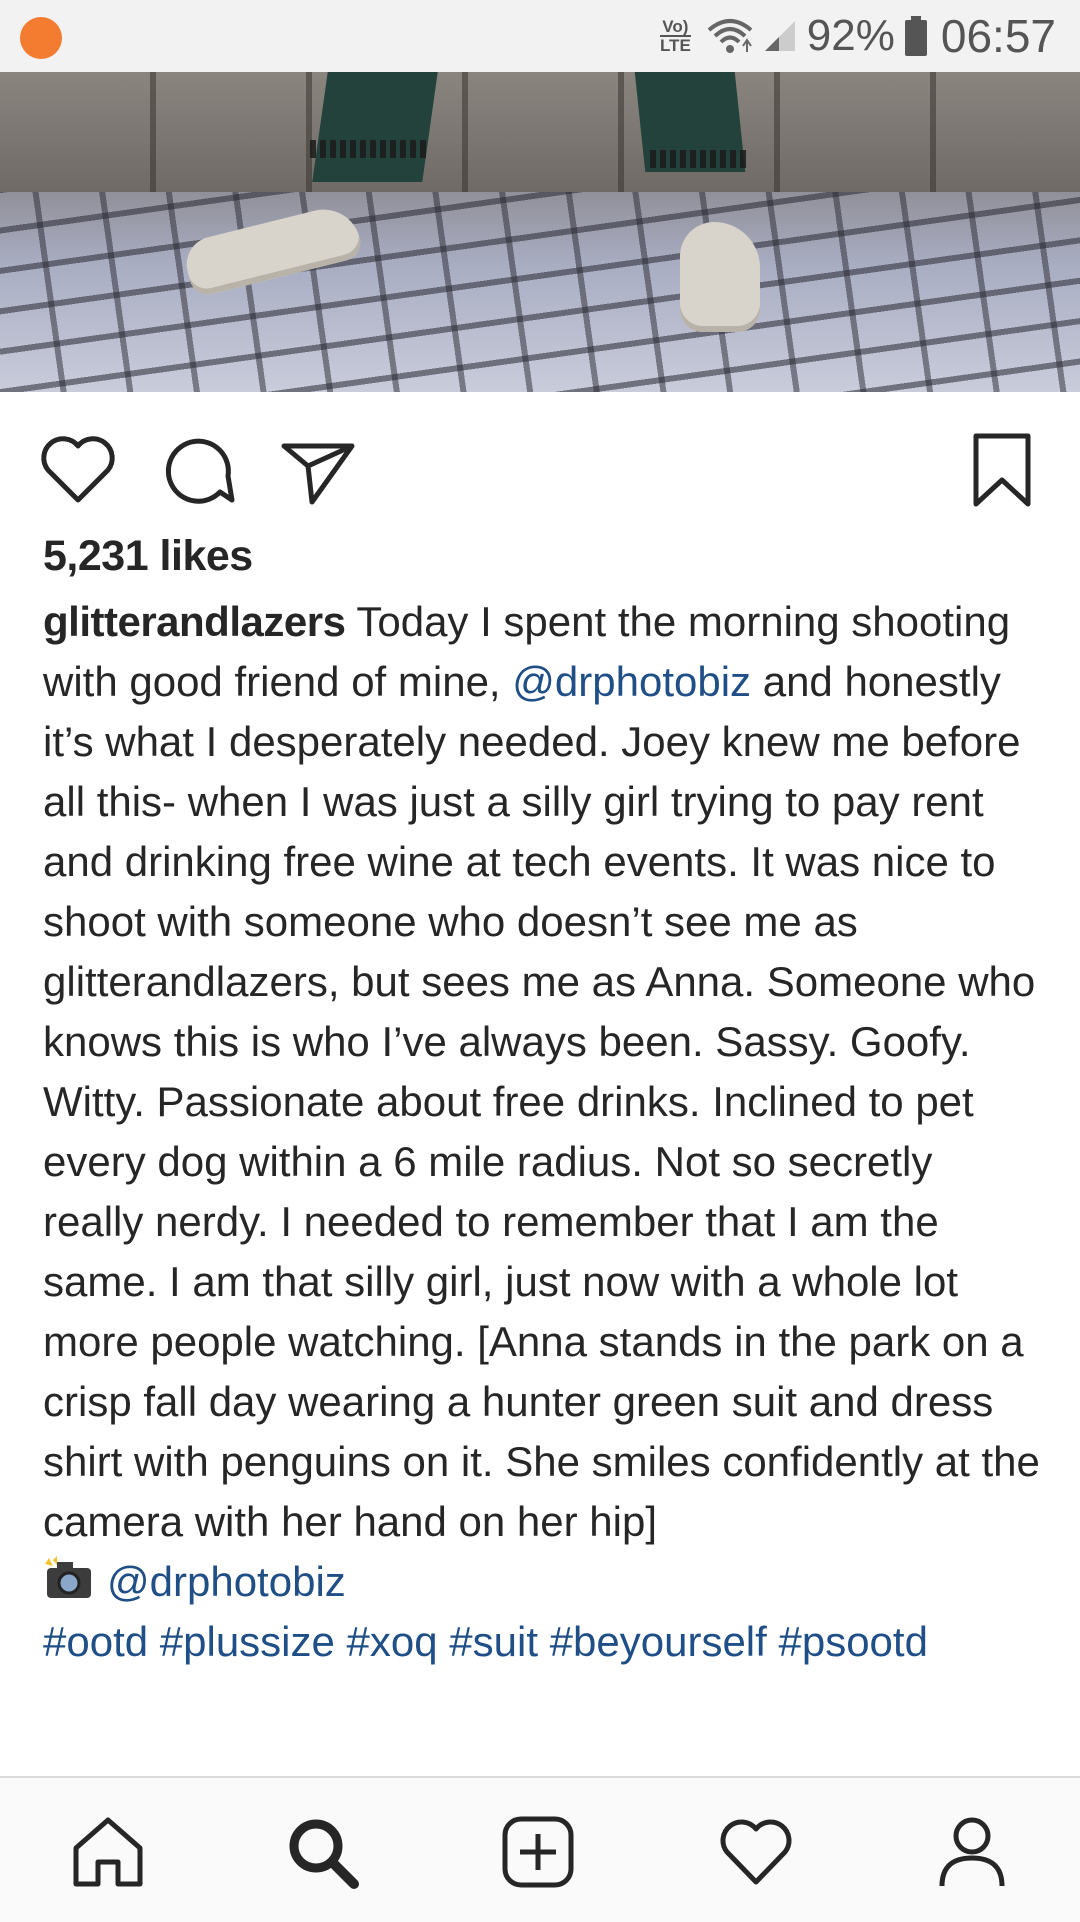 Image resolution: width=1080 pixels, height=1922 pixels. I want to click on post-actions, so click(540, 462).